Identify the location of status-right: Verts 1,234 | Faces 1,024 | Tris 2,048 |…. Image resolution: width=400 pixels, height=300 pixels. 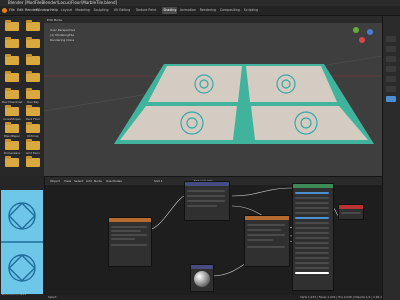
(341, 297).